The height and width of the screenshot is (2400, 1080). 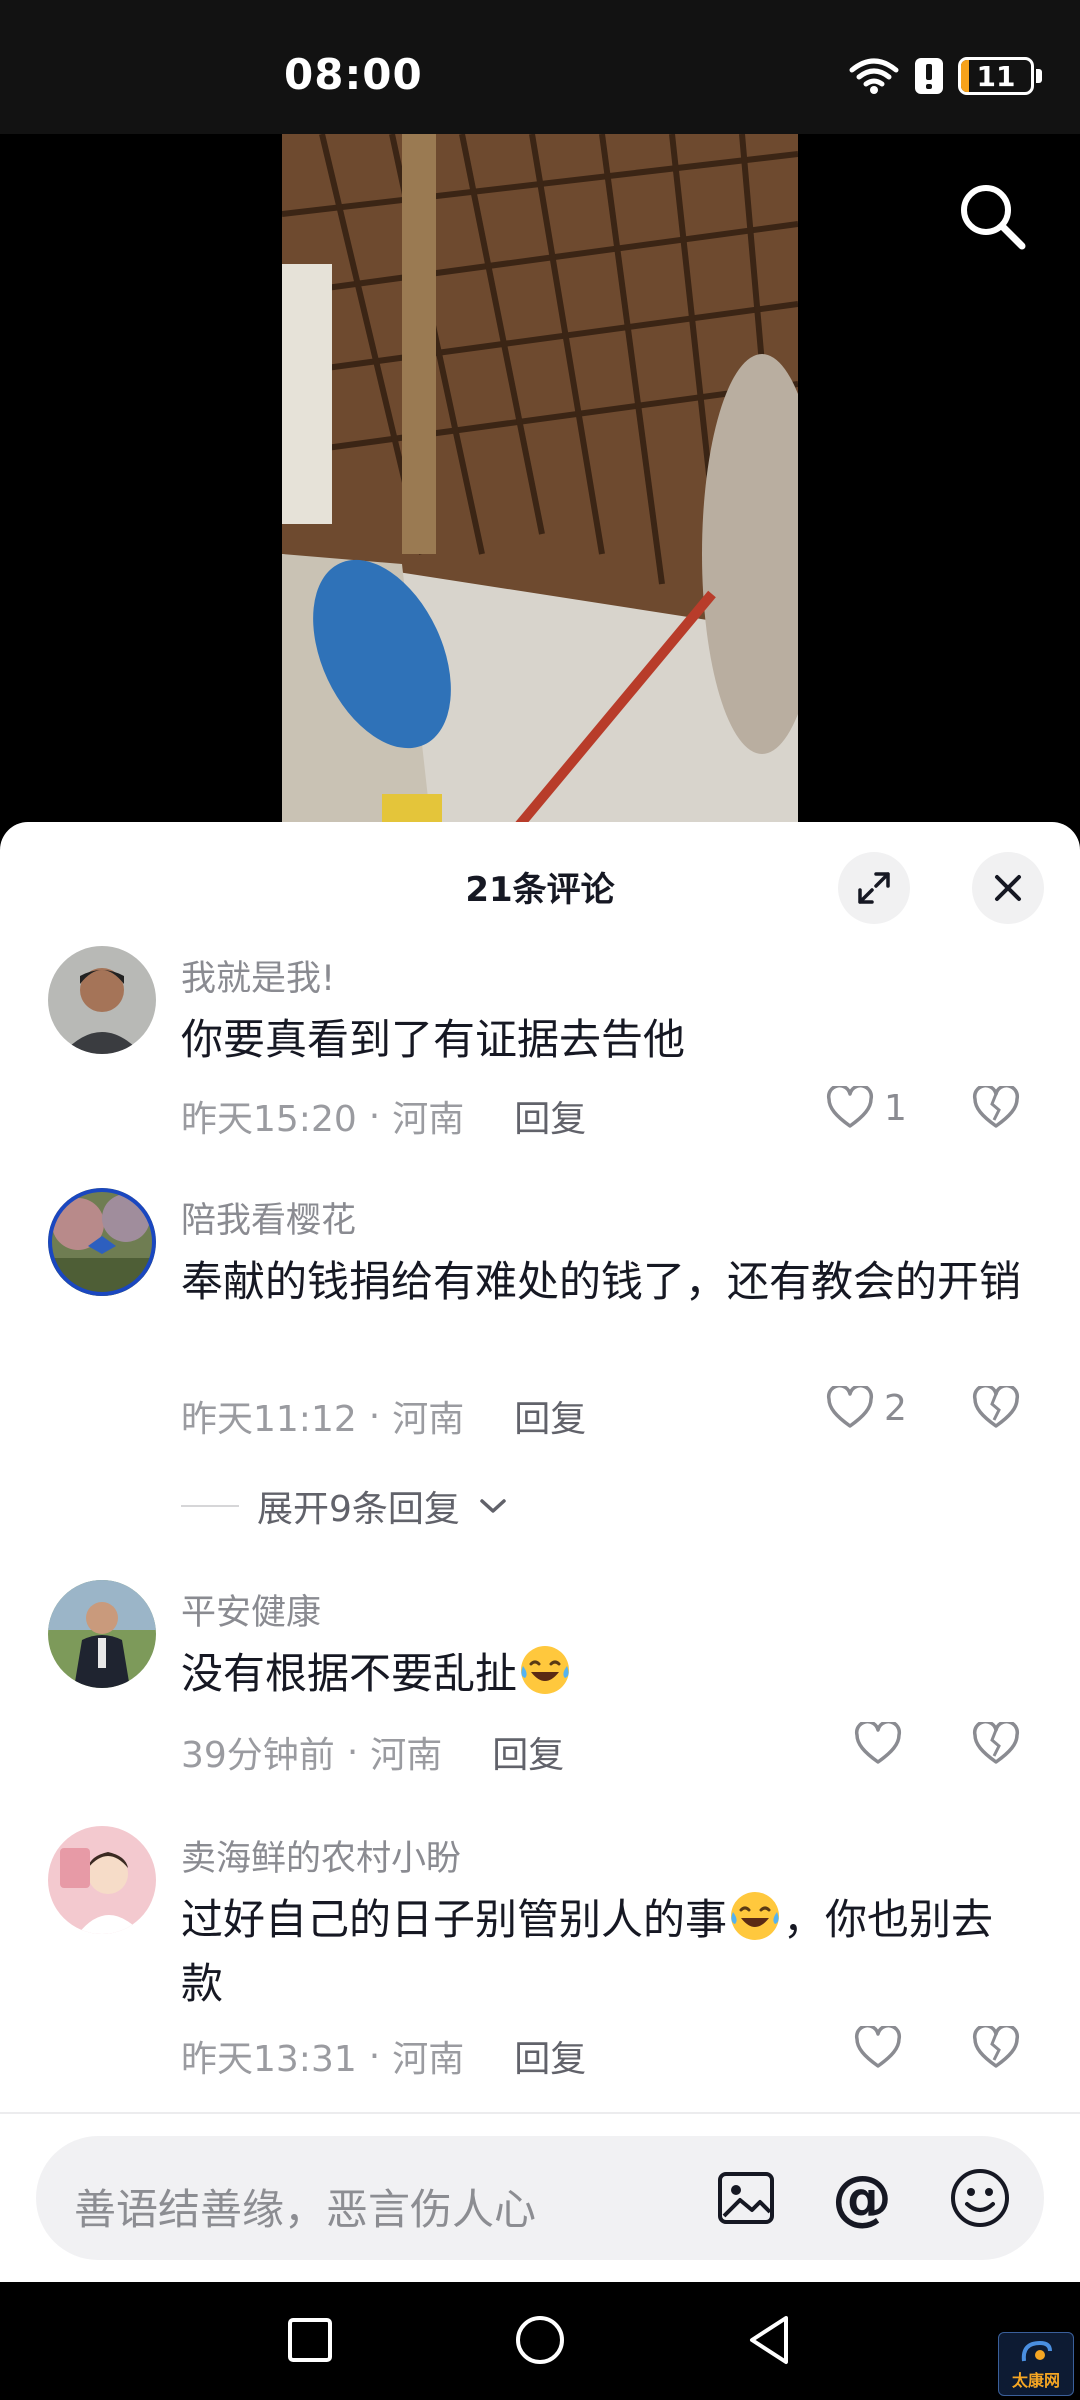 What do you see at coordinates (258, 1755) in the screenshot?
I see `comment-time: 39分钟前` at bounding box center [258, 1755].